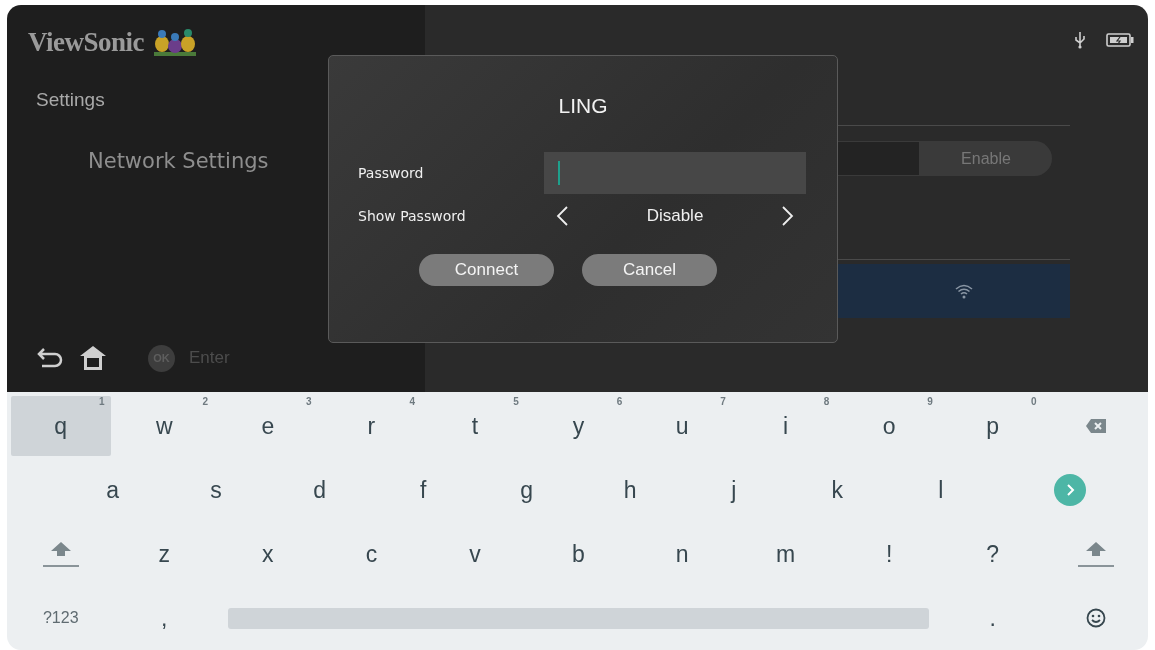 This screenshot has height=650, width=1155. Describe the element at coordinates (992, 426) in the screenshot. I see `keyboard-key: p 0` at that location.